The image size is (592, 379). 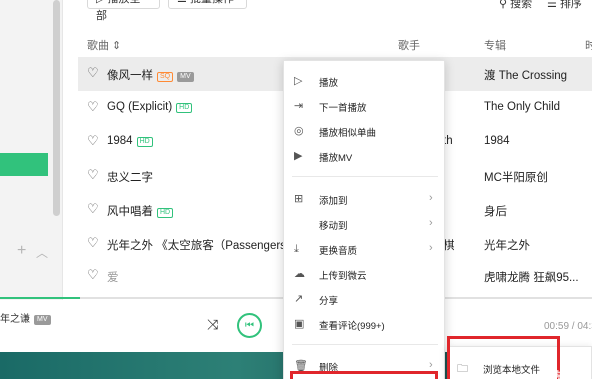 I want to click on sidebar: + ︿, so click(x=31, y=150).